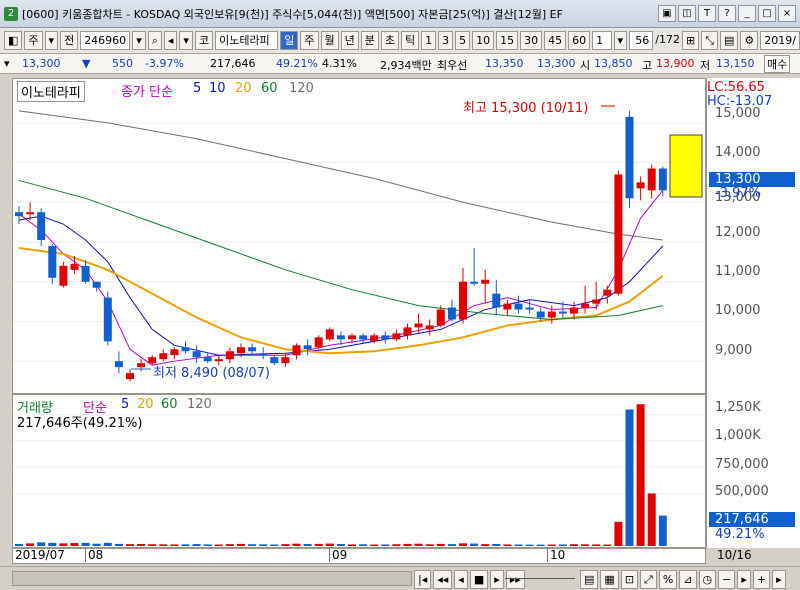 The width and height of the screenshot is (800, 590). Describe the element at coordinates (629, 579) in the screenshot. I see `zoom-icon: ⊡` at that location.